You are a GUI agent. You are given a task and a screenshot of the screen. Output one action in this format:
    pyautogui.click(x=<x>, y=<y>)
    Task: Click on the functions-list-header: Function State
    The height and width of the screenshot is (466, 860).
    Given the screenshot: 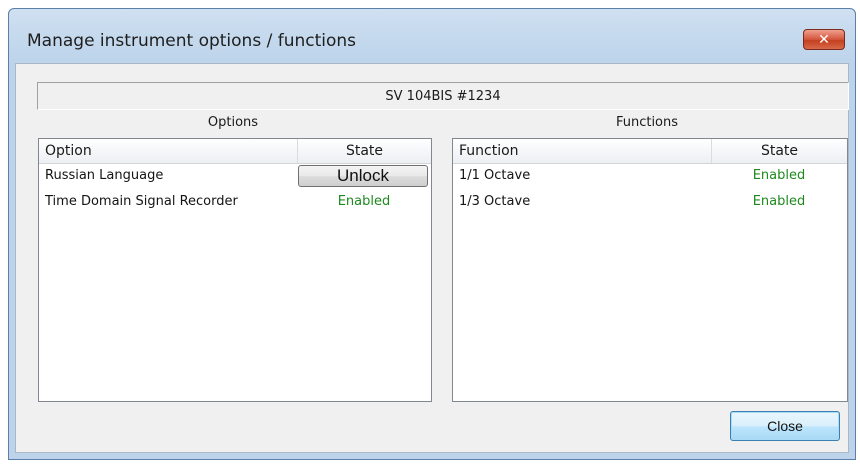 What is the action you would take?
    pyautogui.click(x=650, y=151)
    